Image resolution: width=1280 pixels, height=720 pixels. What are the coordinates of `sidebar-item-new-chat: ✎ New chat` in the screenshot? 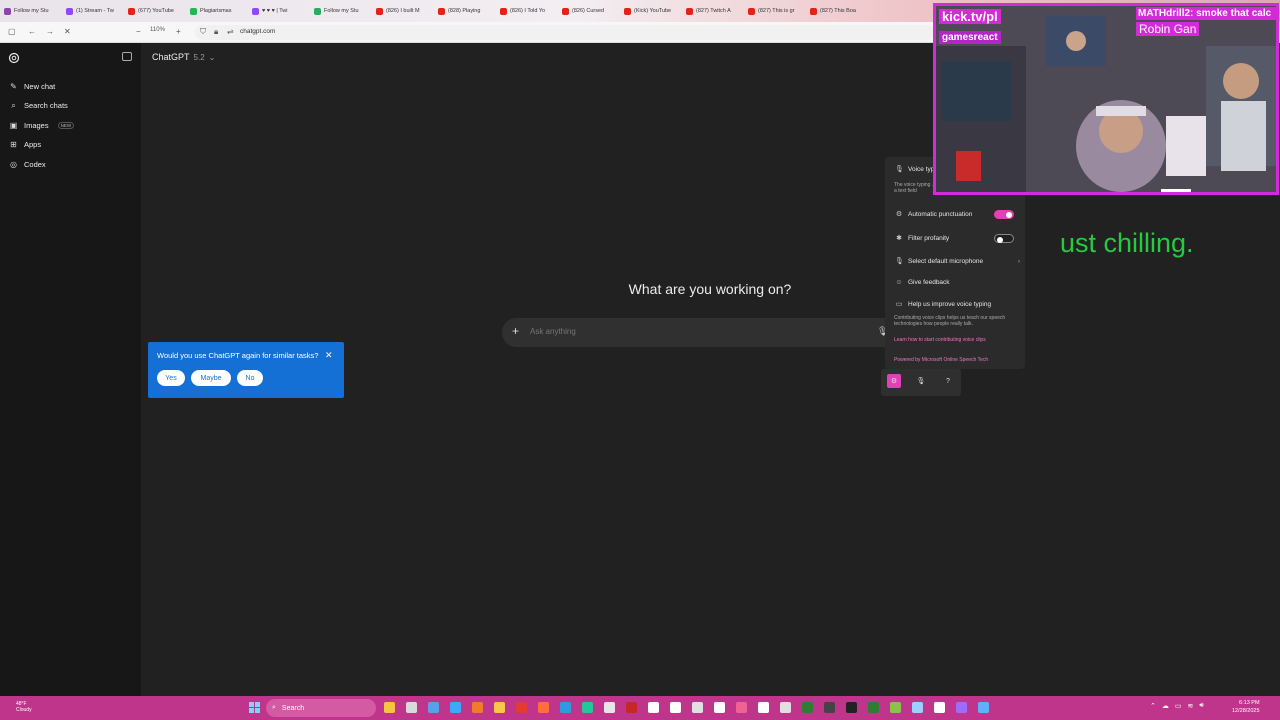 It's located at (70, 86).